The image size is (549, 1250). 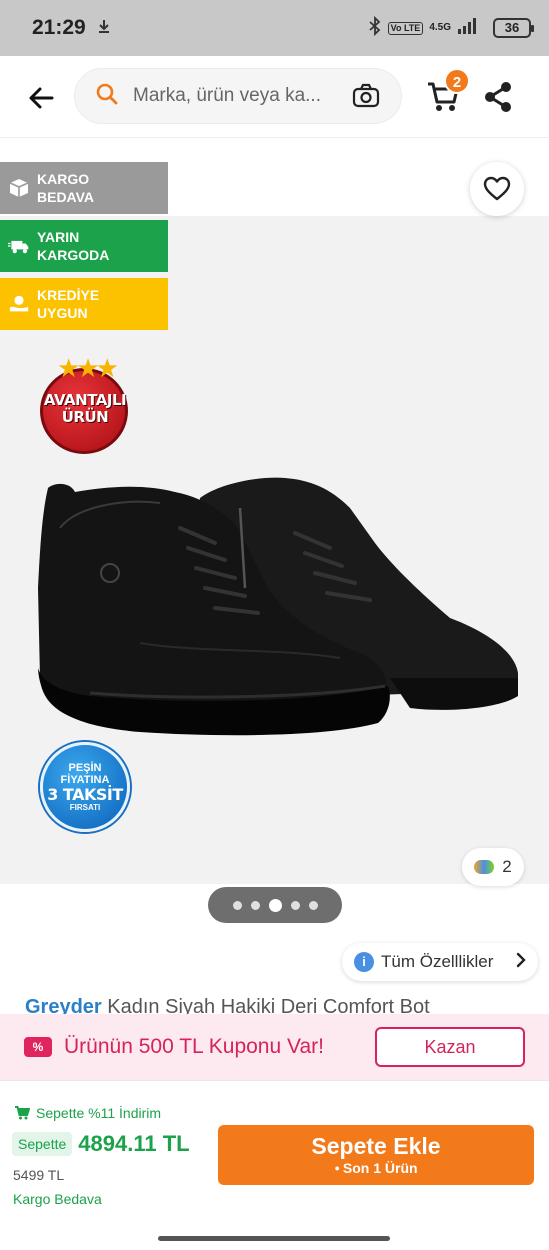 I want to click on price-tag: Sepette, so click(x=42, y=1144).